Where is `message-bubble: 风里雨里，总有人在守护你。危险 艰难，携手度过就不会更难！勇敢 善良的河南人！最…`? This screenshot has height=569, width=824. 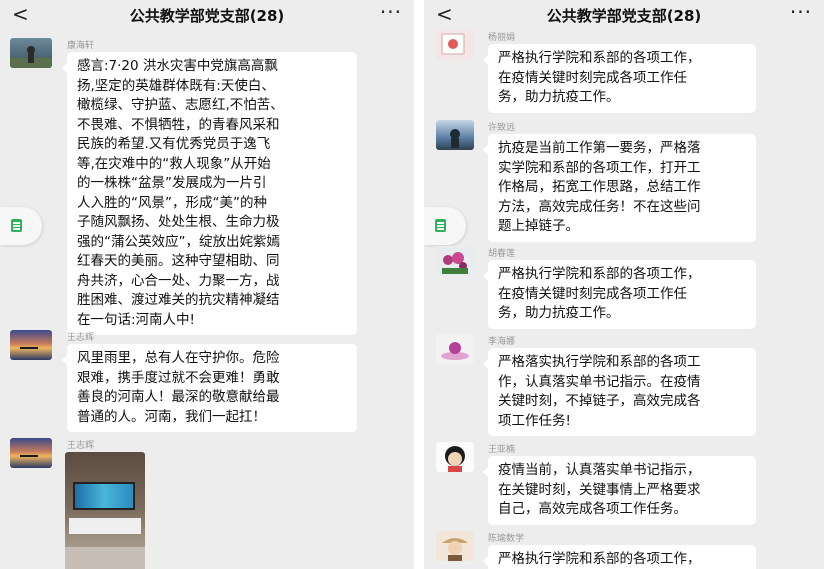 message-bubble: 风里雨里，总有人在守护你。危险 艰难，携手度过就不会更难！勇敢 善良的河南人！最… is located at coordinates (209, 388).